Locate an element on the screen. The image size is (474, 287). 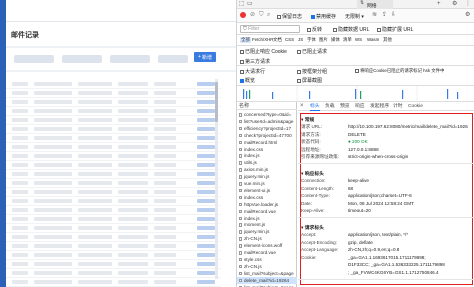
type-filter-button: WS is located at coordinates (358, 39).